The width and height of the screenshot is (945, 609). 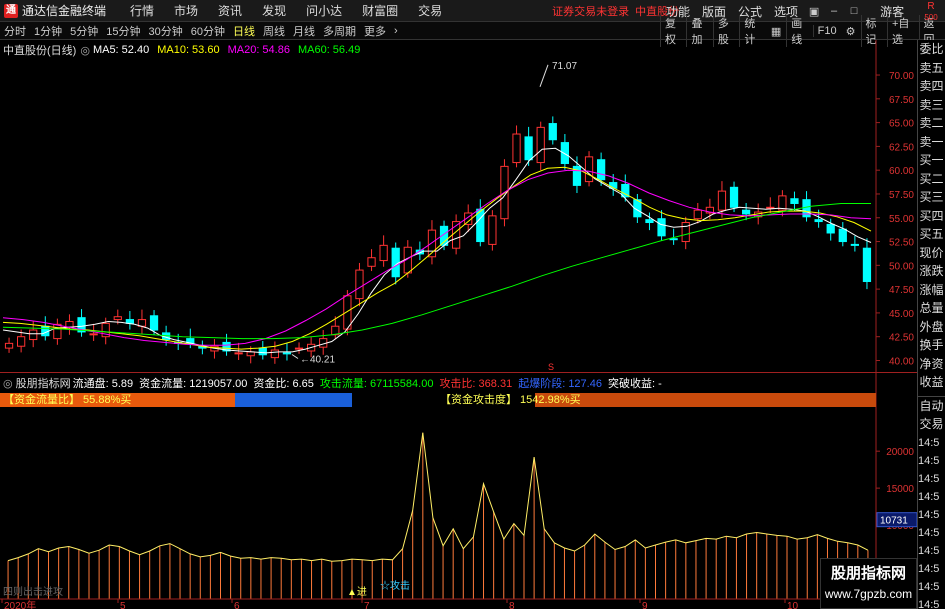 What do you see at coordinates (375, 31) in the screenshot?
I see `period-more: 更多` at bounding box center [375, 31].